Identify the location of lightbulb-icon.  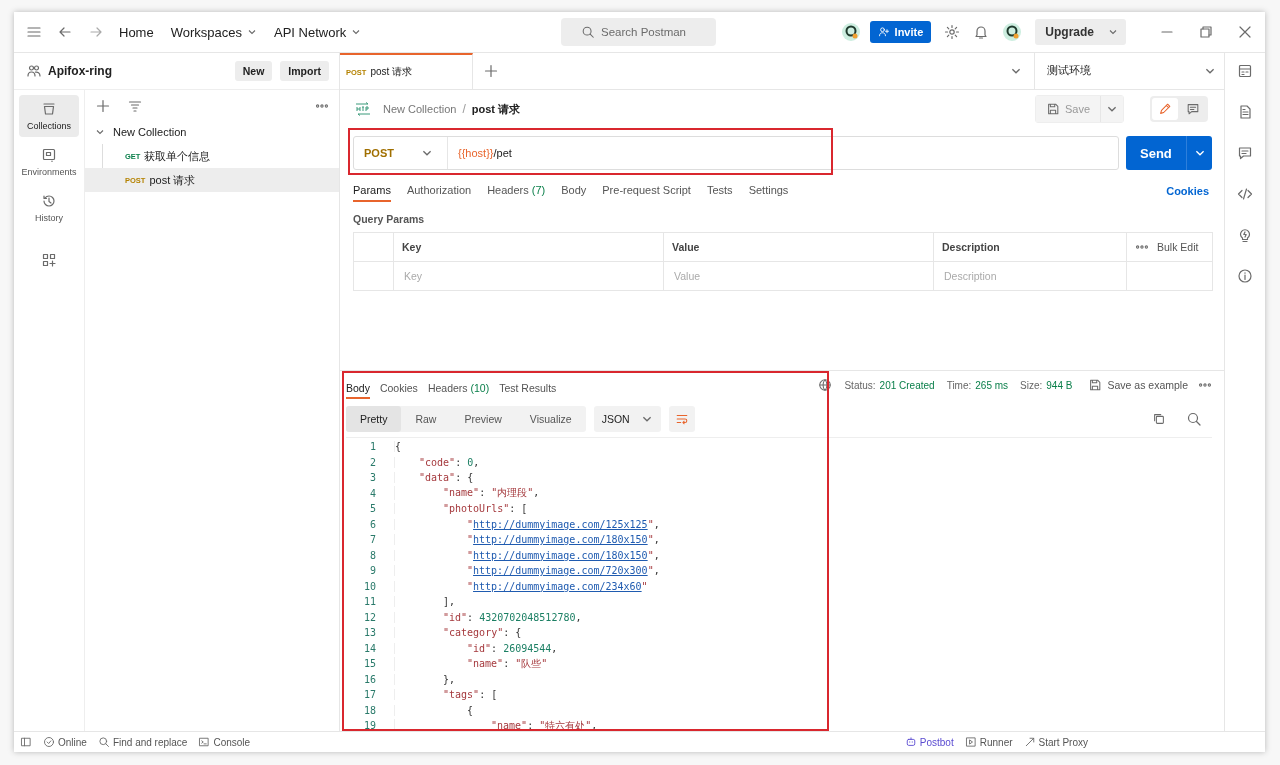
(1245, 235).